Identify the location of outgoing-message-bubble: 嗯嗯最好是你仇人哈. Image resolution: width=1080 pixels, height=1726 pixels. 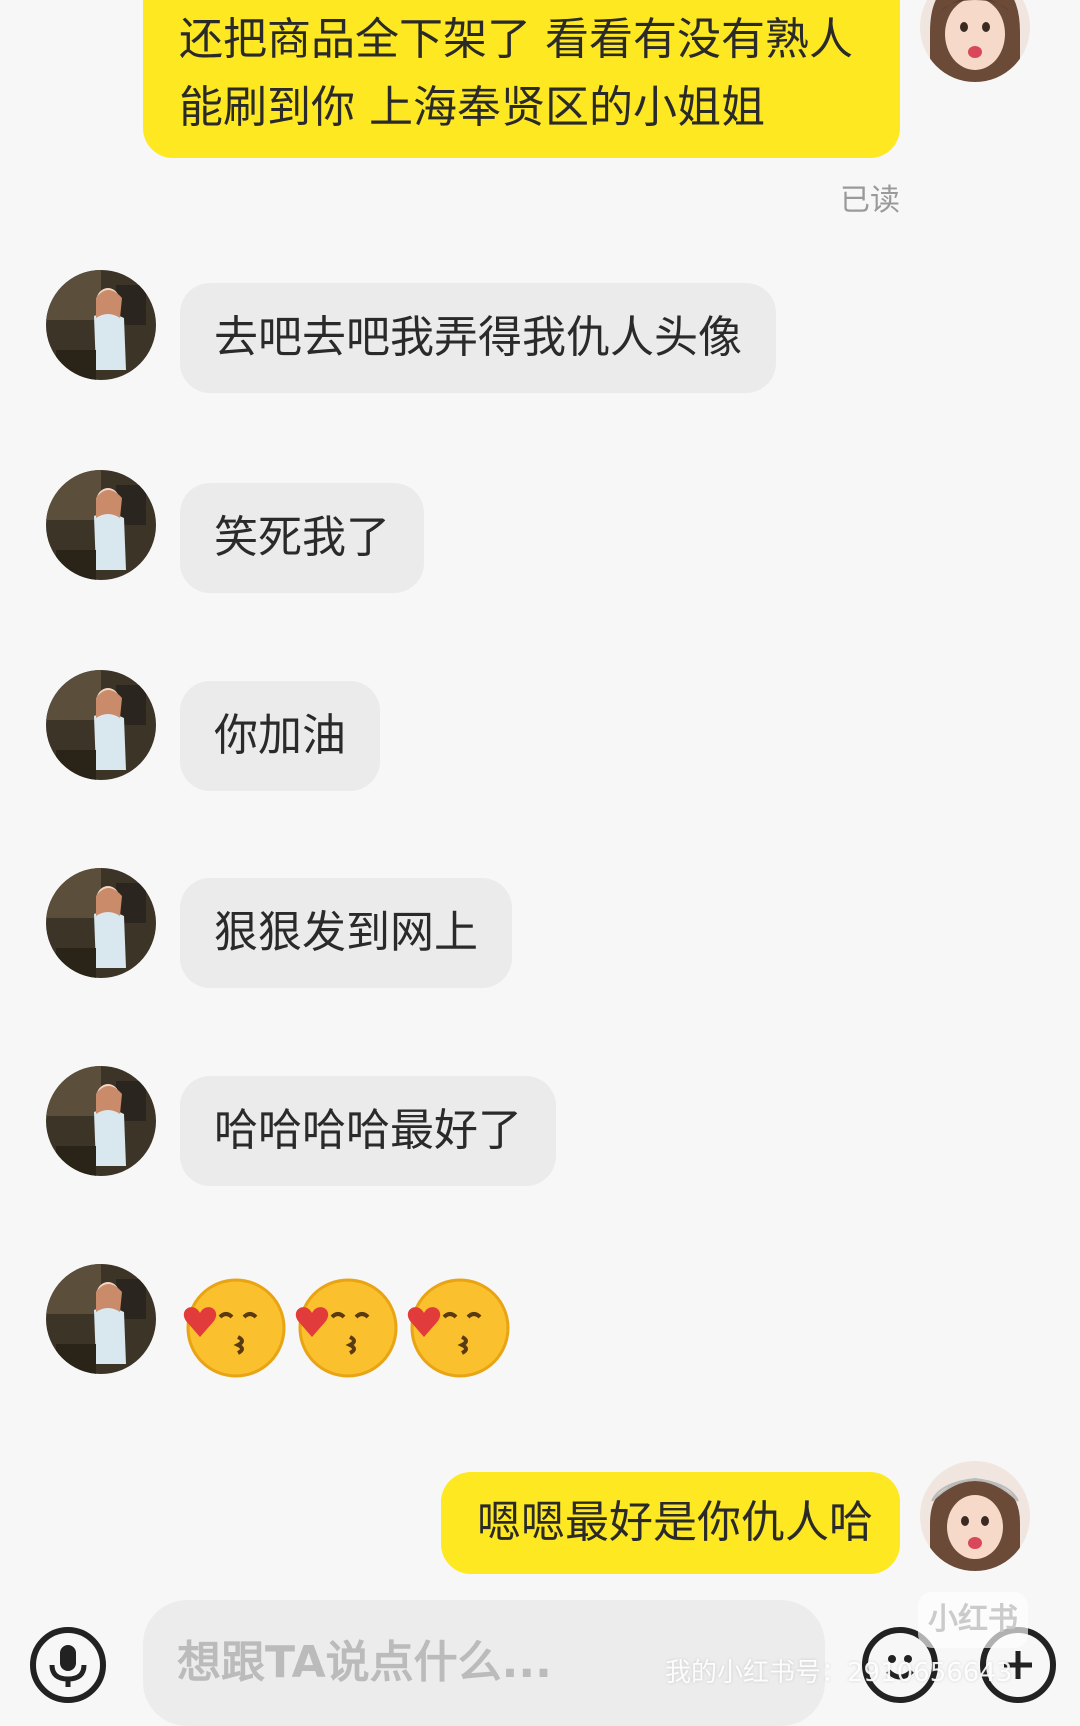
(670, 1523).